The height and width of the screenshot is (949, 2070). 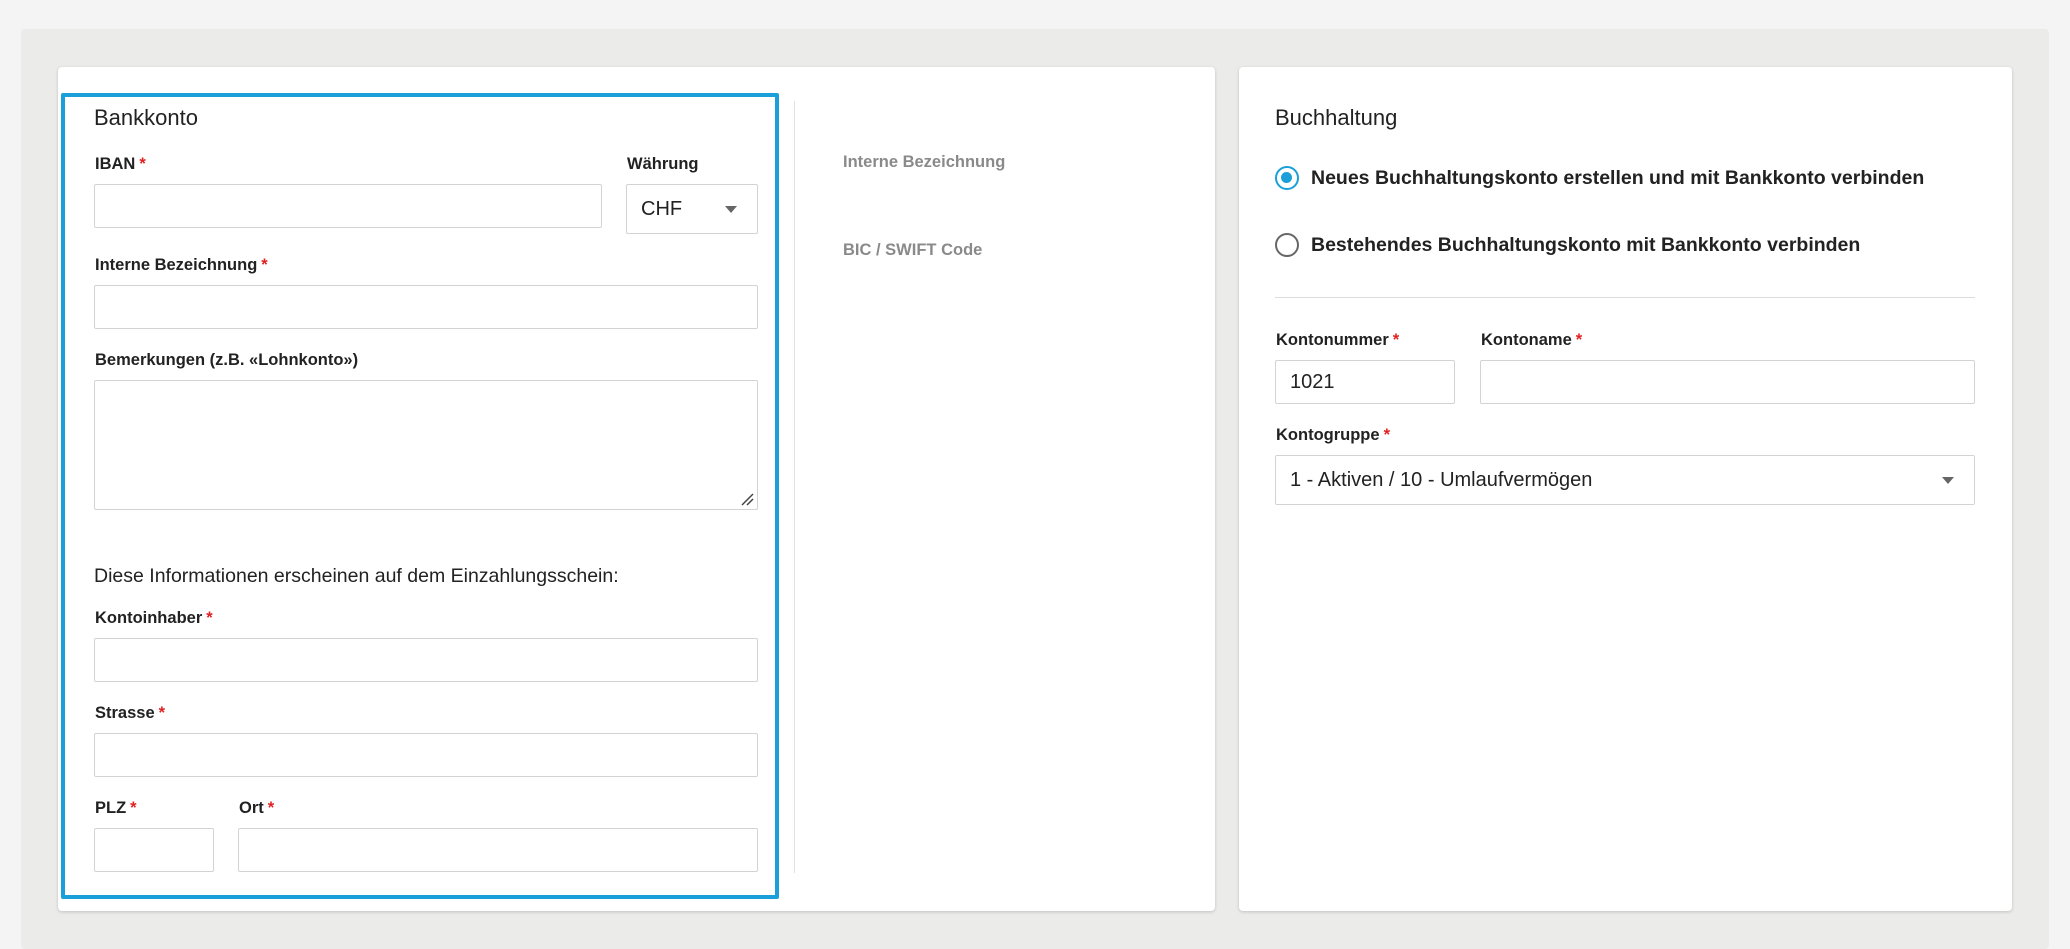 What do you see at coordinates (1625, 480) in the screenshot?
I see `account-group-select: 1 - Aktiven / 10 - Umlaufvermögen` at bounding box center [1625, 480].